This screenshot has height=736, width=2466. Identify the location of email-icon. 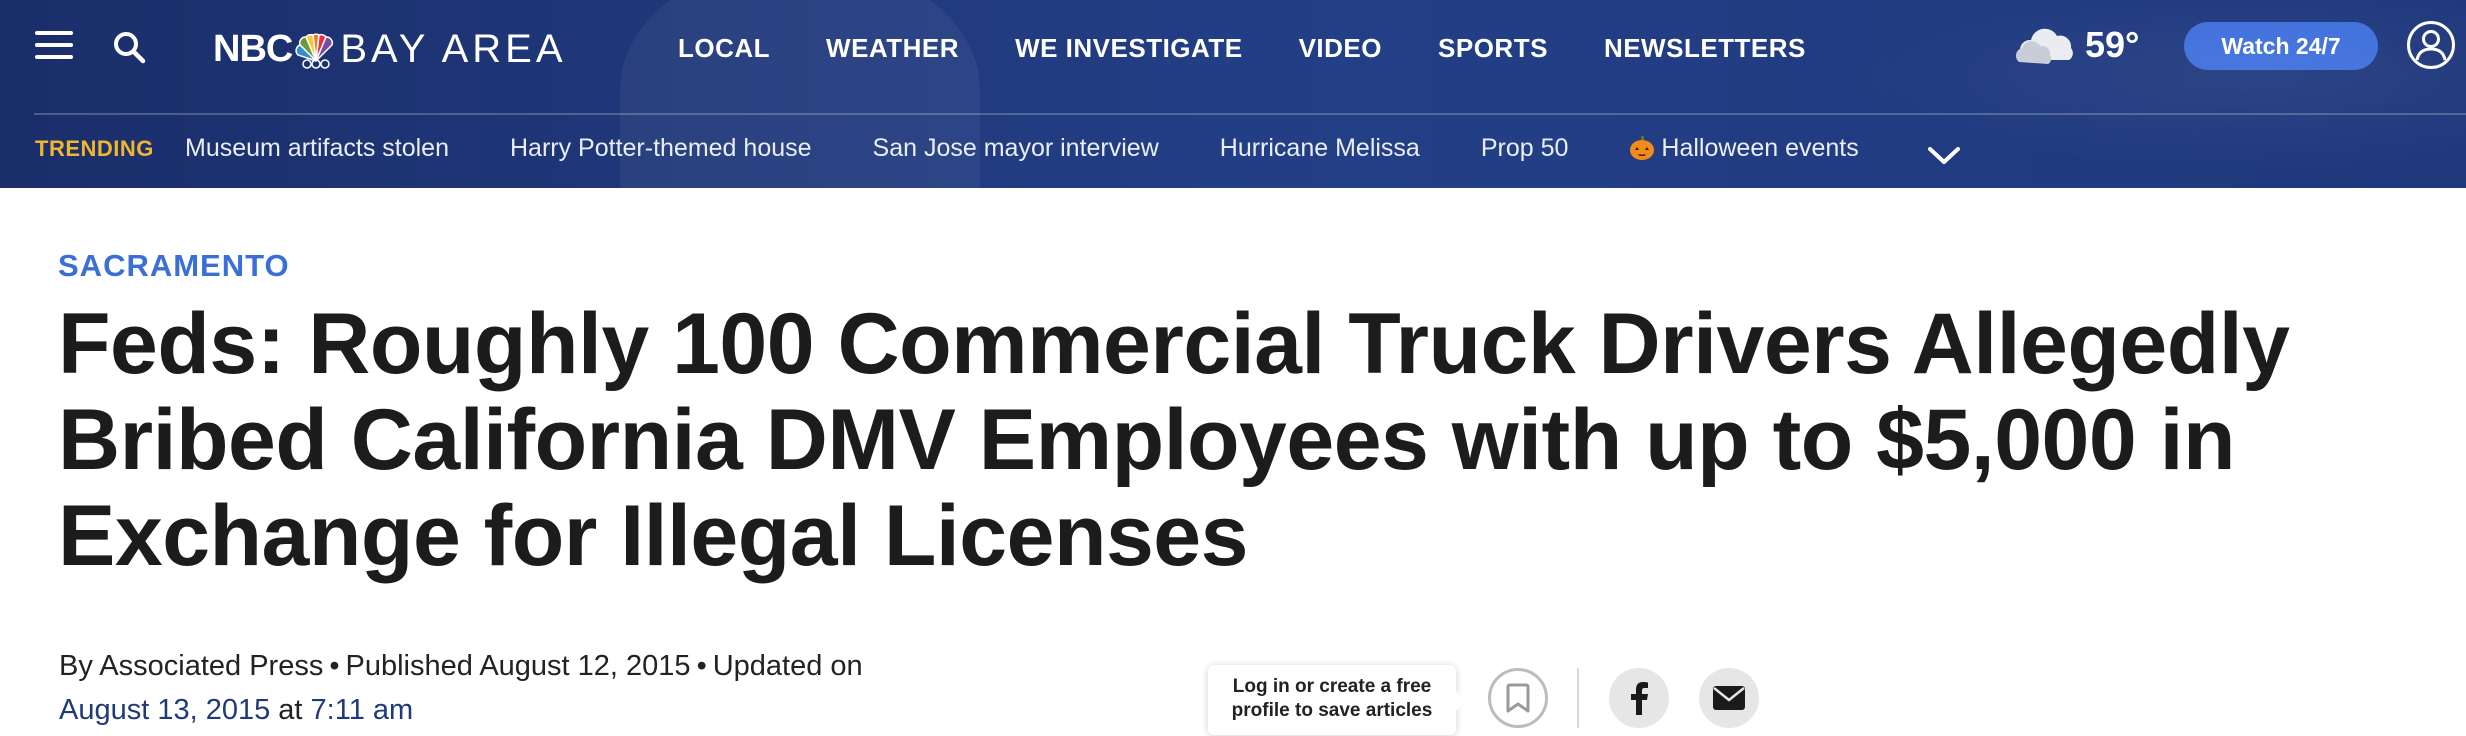
(1729, 698).